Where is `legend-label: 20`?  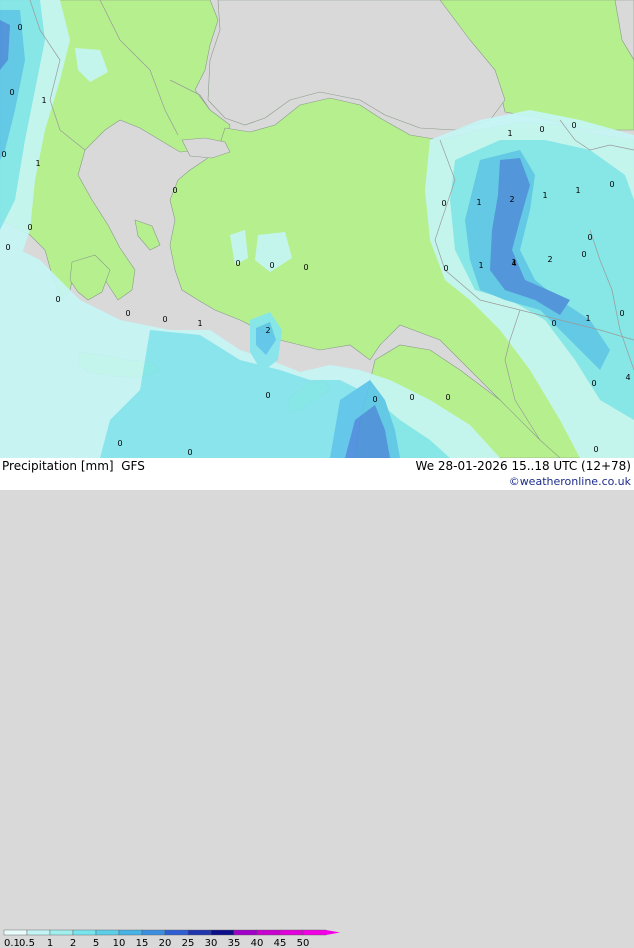 legend-label: 20 is located at coordinates (165, 943).